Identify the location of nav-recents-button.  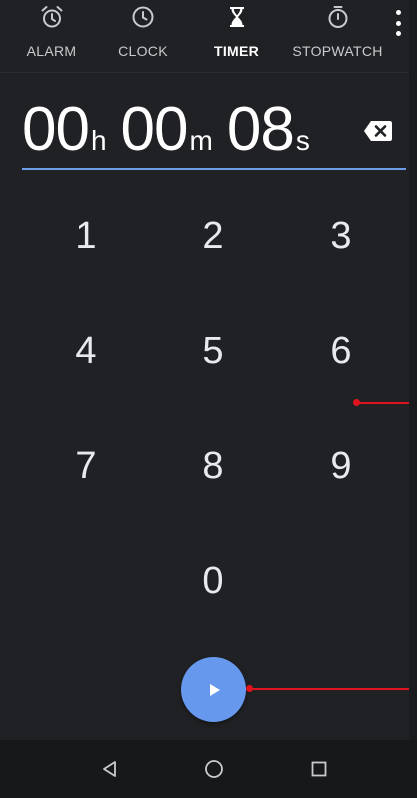
(319, 769).